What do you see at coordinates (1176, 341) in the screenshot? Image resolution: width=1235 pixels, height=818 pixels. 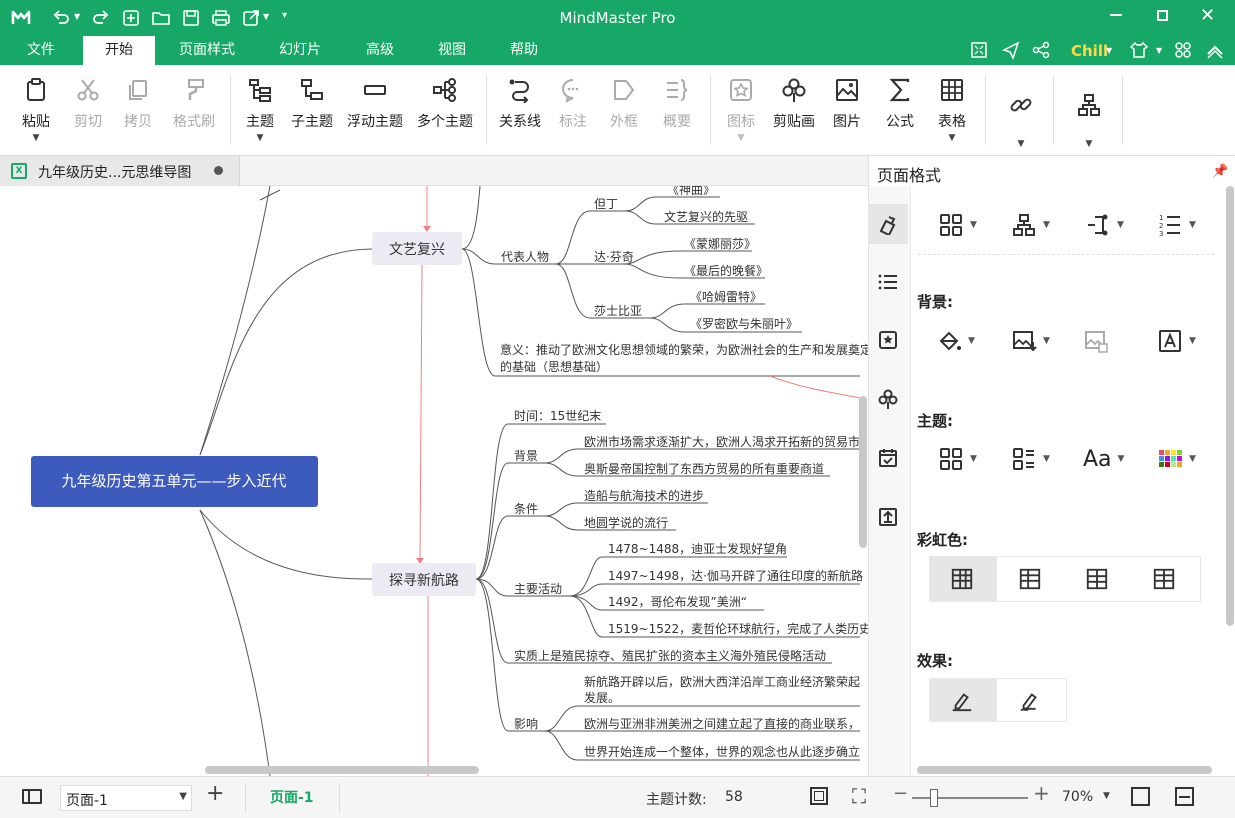 I see `watermark-button: ▼` at bounding box center [1176, 341].